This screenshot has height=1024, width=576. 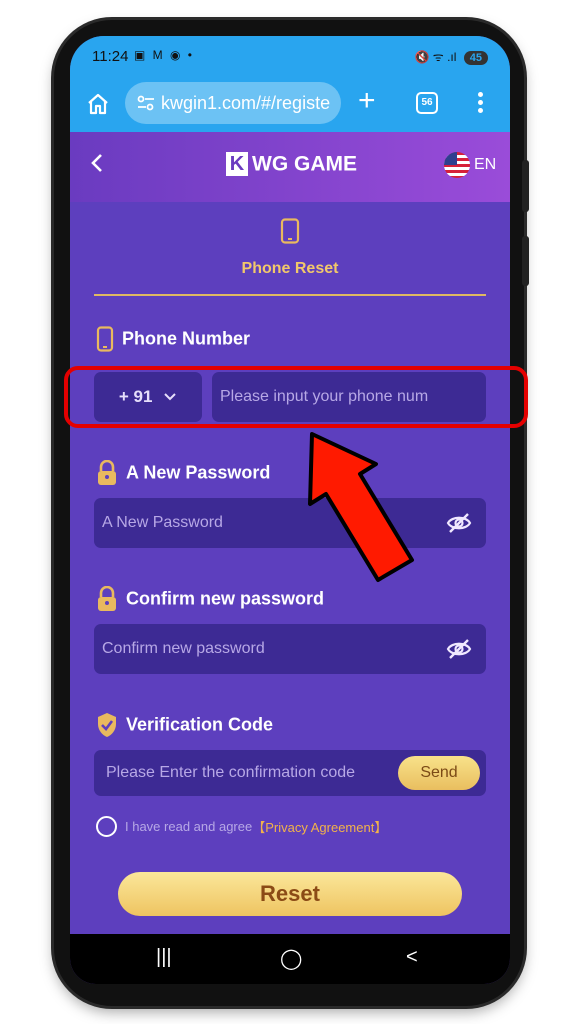 I want to click on signal-strength-icon: 🔇 ᯤ .ıl, so click(x=435, y=57).